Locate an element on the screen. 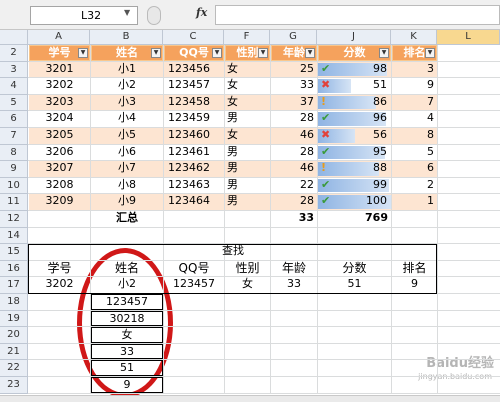  cell-rank: 7 is located at coordinates (414, 102).